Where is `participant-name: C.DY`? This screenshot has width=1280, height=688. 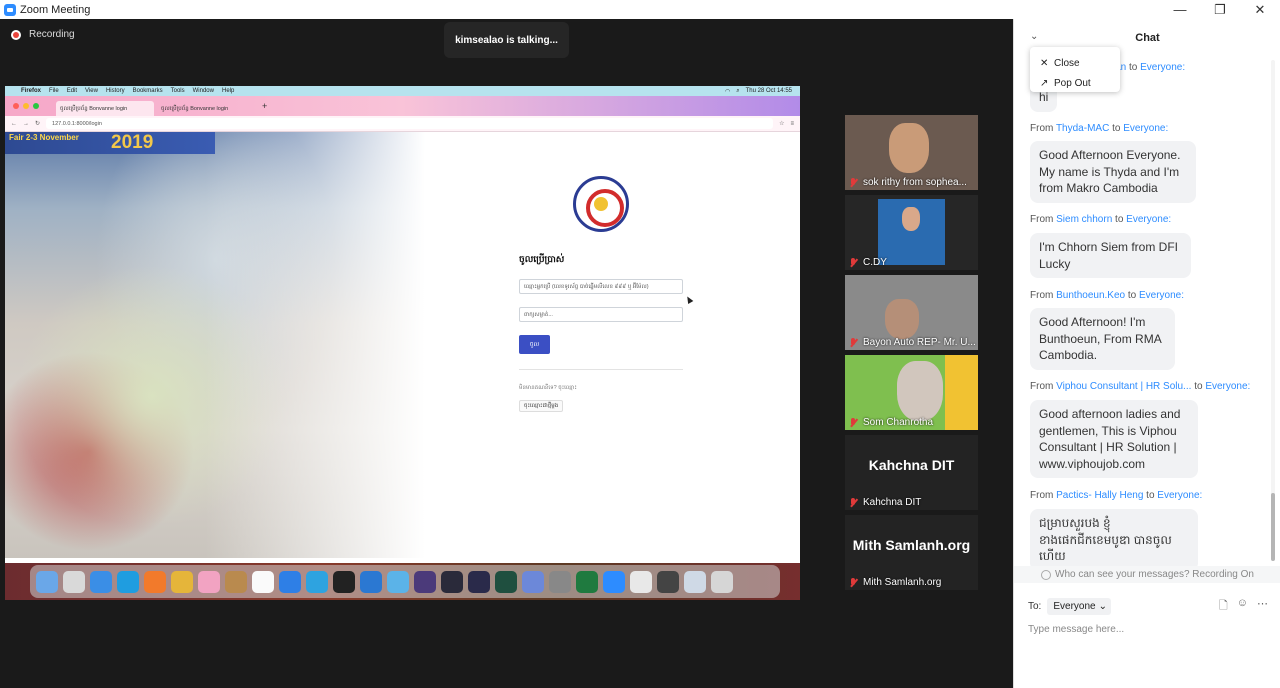 participant-name: C.DY is located at coordinates (868, 262).